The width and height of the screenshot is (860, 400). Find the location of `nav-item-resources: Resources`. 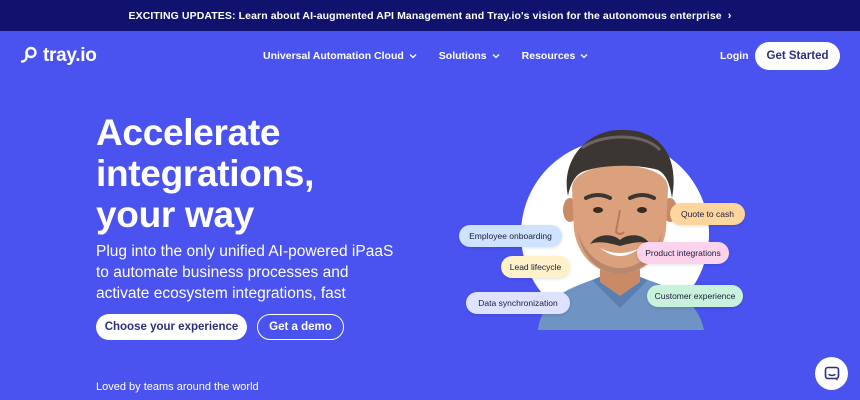

nav-item-resources: Resources is located at coordinates (555, 56).